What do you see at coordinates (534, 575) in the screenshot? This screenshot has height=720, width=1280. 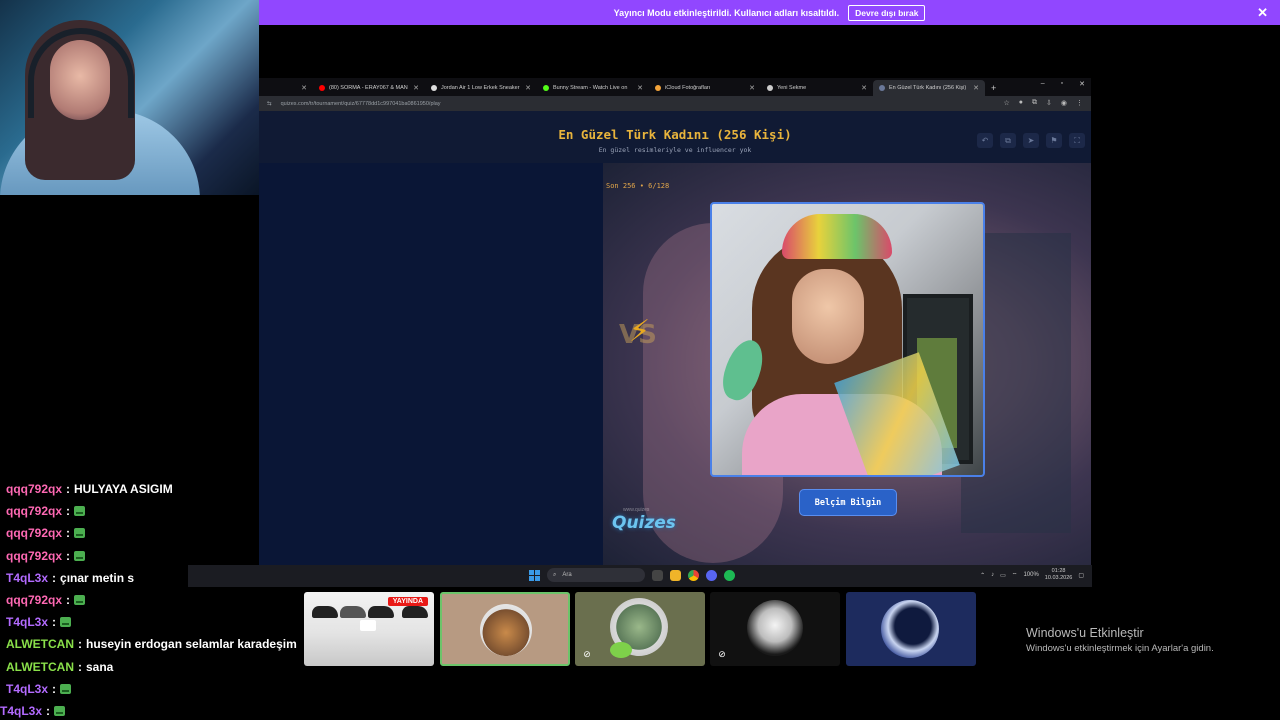 I see `windows-start-icon` at bounding box center [534, 575].